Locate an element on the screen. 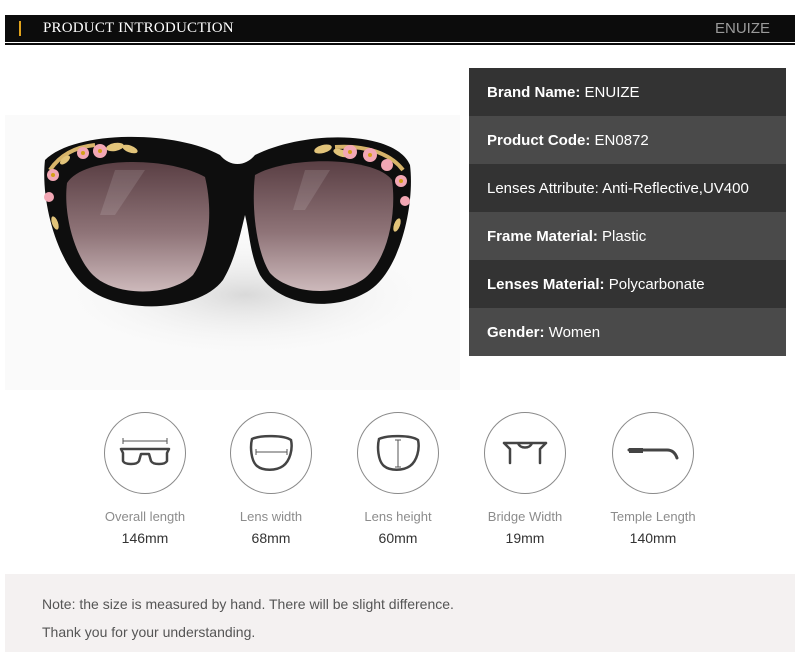  header-accent-mark is located at coordinates (20, 28).